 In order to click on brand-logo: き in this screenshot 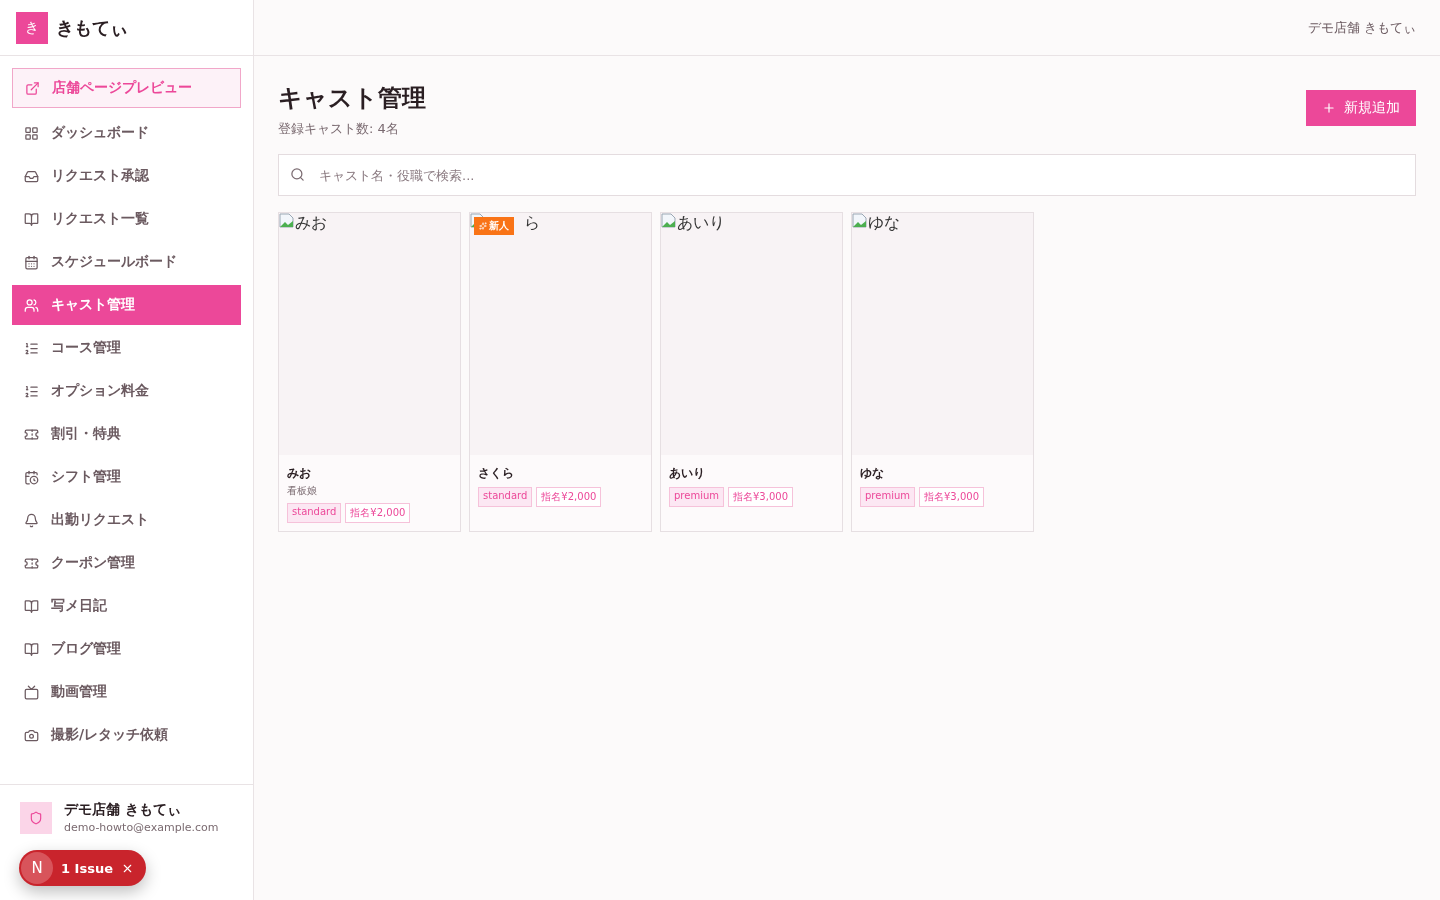, I will do `click(32, 27)`.